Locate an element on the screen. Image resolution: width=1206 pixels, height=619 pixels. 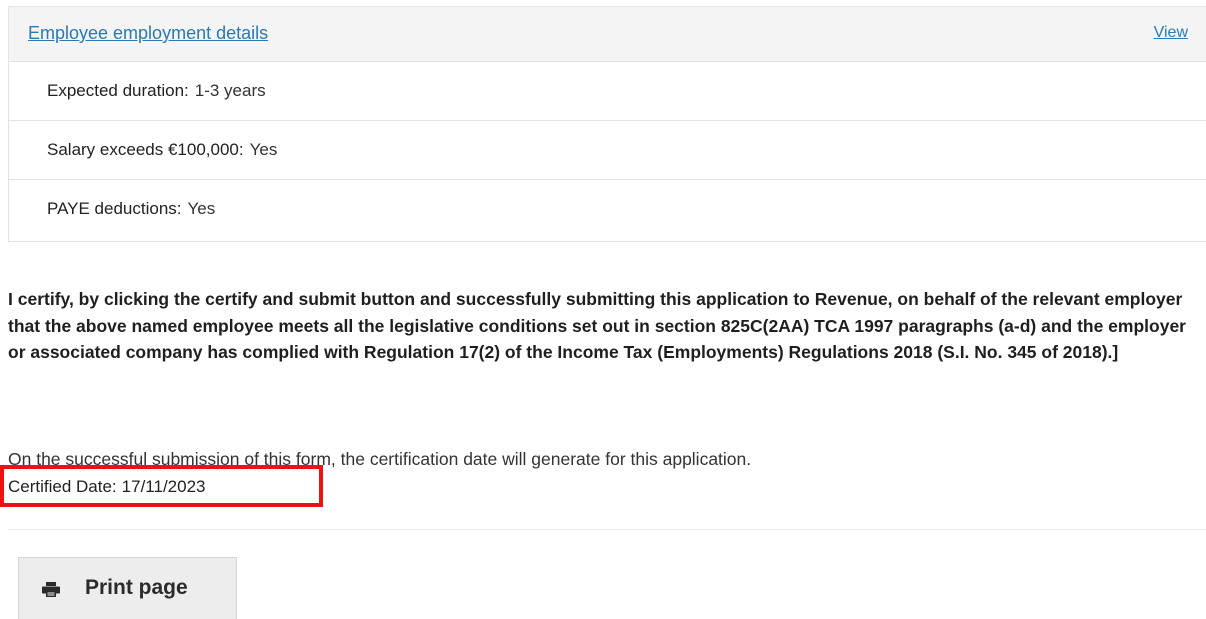
salary-exceeds-value: Yes is located at coordinates (263, 149).